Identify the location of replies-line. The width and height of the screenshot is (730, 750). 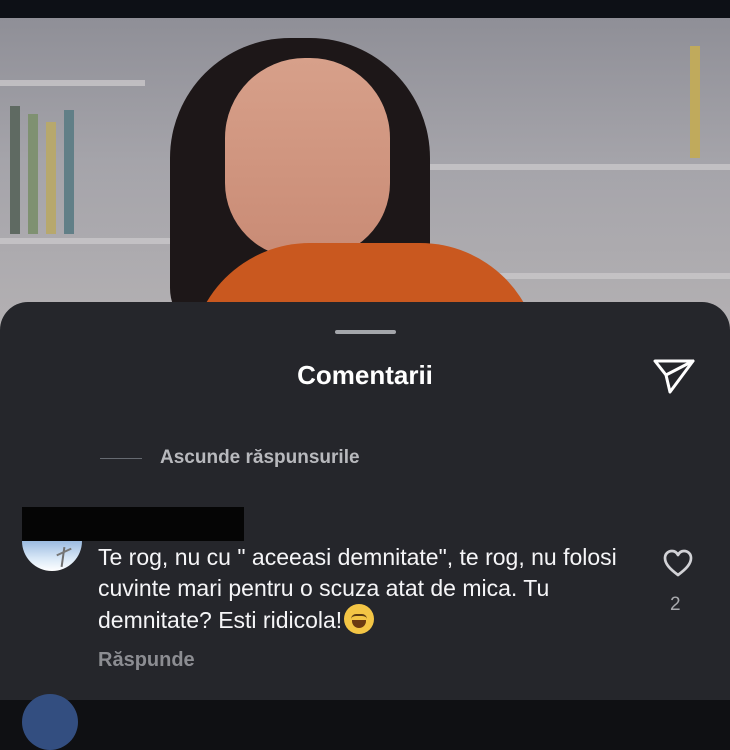
(121, 458).